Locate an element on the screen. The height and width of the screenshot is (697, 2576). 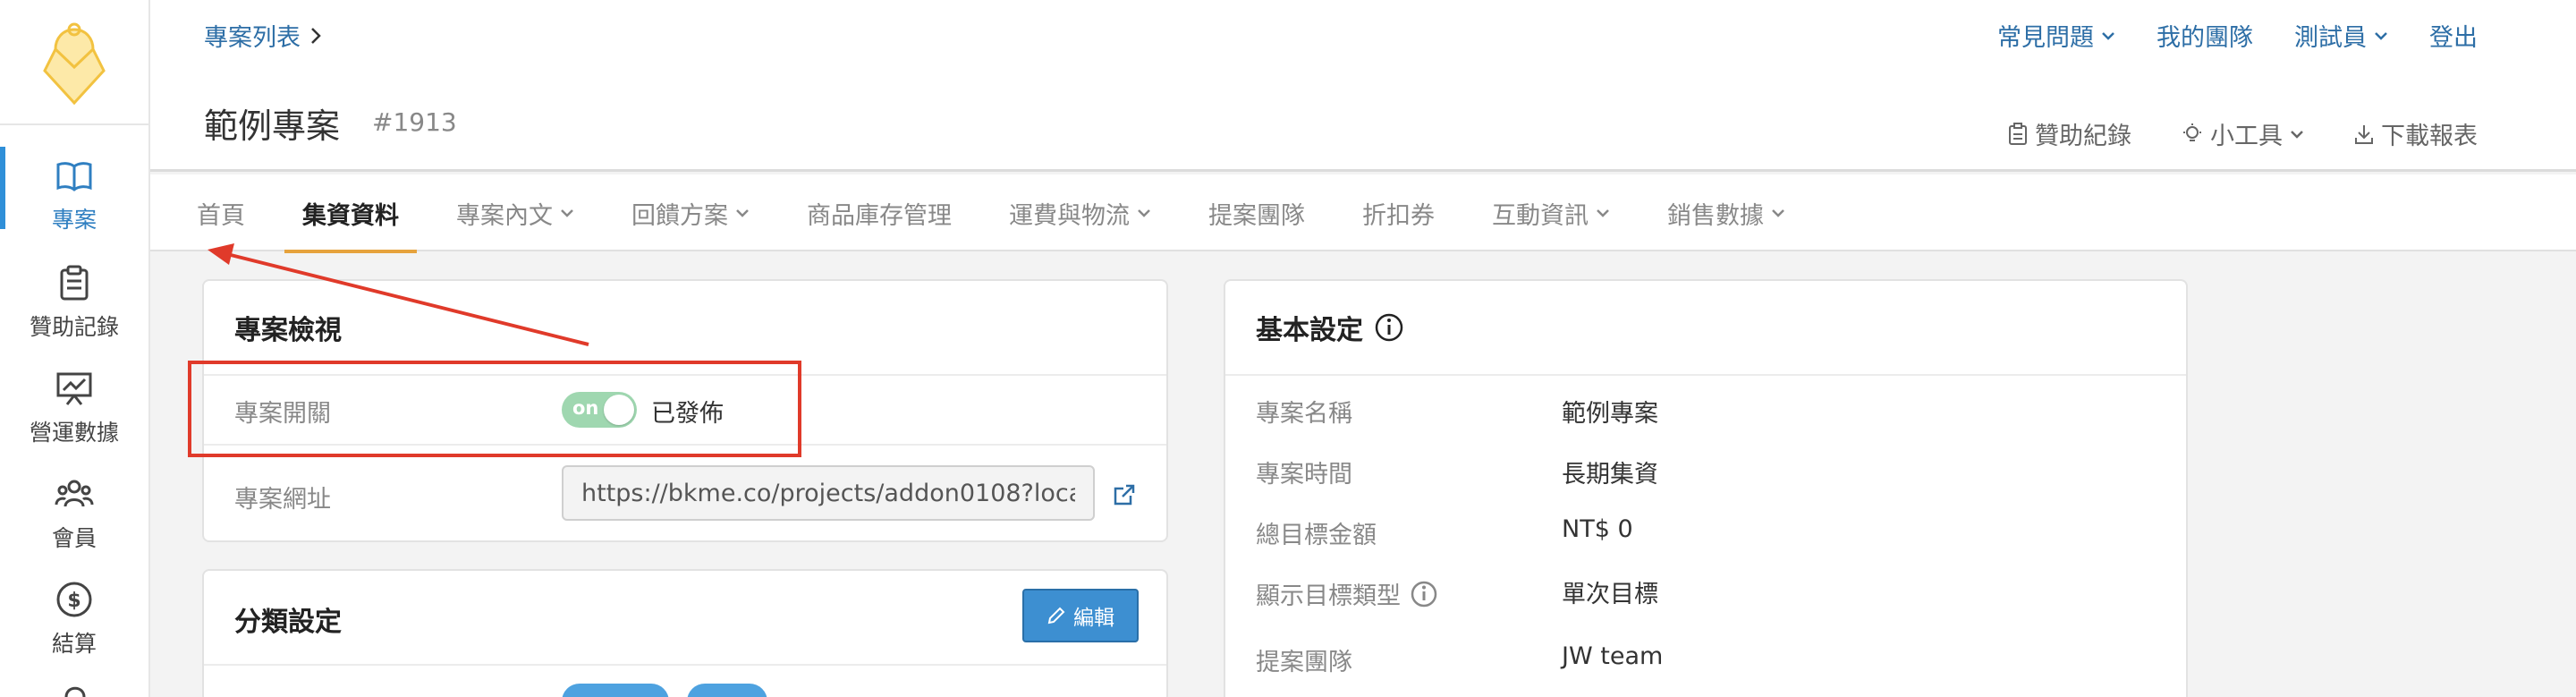
category-card: 分類設定 編輯 is located at coordinates (685, 633).